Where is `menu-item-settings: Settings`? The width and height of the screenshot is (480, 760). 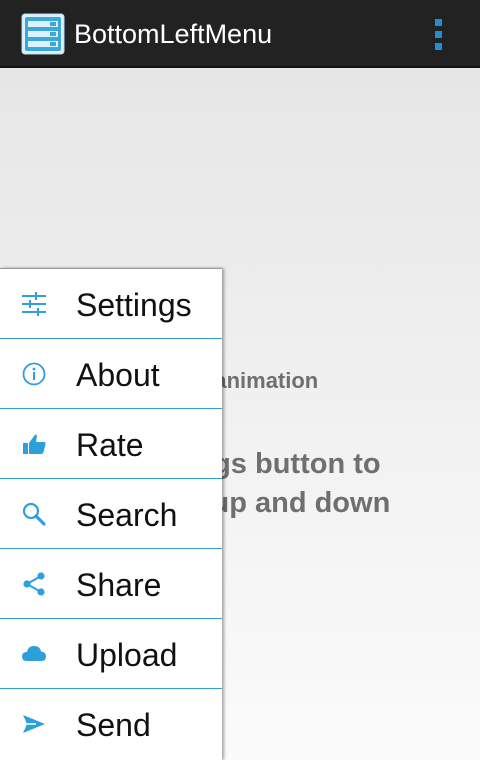 menu-item-settings: Settings is located at coordinates (111, 304).